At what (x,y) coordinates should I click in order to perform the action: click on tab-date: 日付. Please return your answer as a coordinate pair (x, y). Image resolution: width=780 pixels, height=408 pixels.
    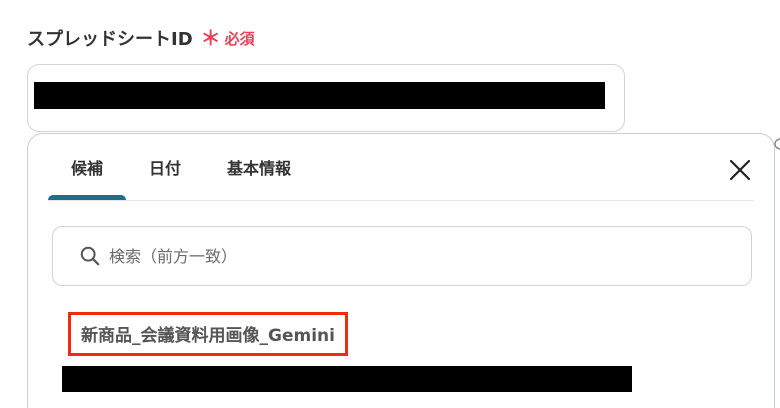
    Looking at the image, I should click on (165, 167).